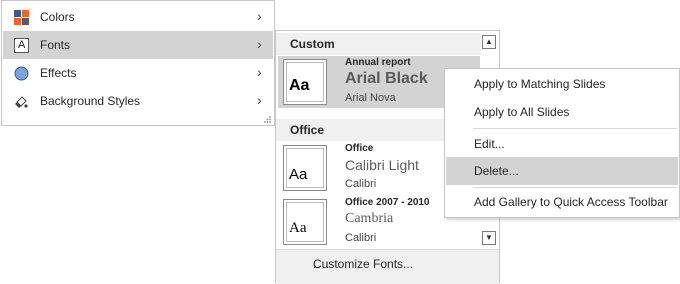 Image resolution: width=680 pixels, height=284 pixels. What do you see at coordinates (138, 73) in the screenshot?
I see `menu-item-effects: Effects ›` at bounding box center [138, 73].